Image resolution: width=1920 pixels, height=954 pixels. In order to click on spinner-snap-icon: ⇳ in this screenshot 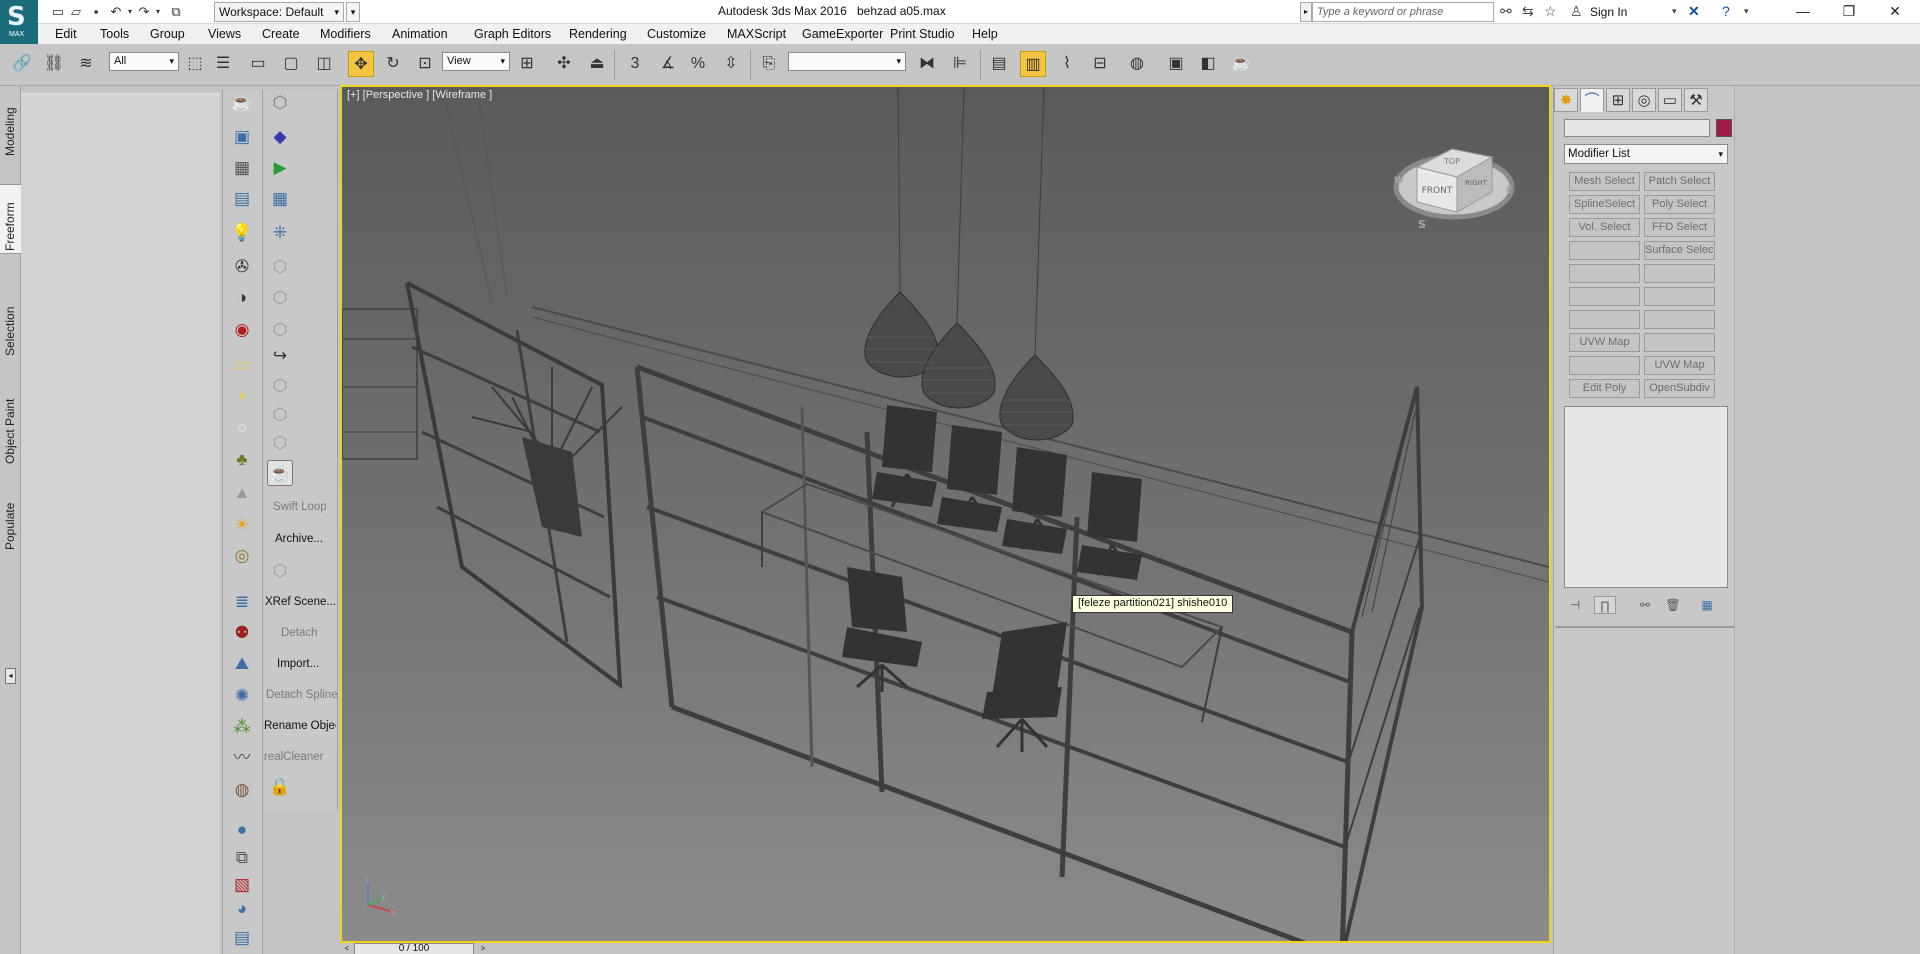, I will do `click(731, 64)`.